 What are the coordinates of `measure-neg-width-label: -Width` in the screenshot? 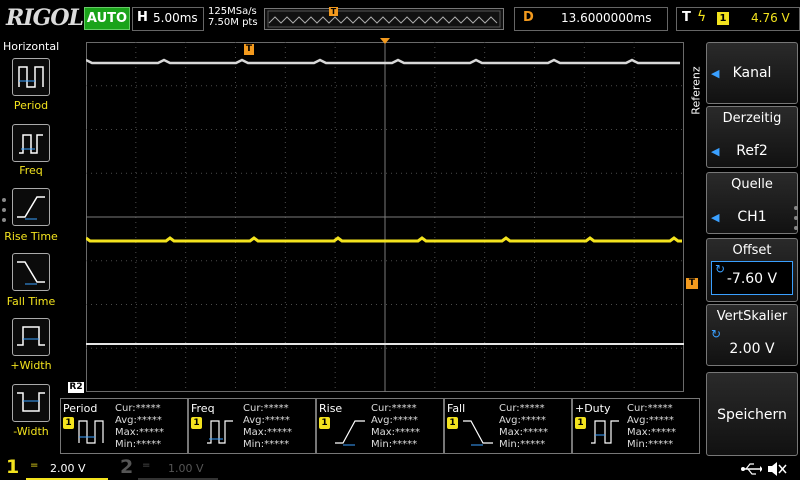 It's located at (31, 431).